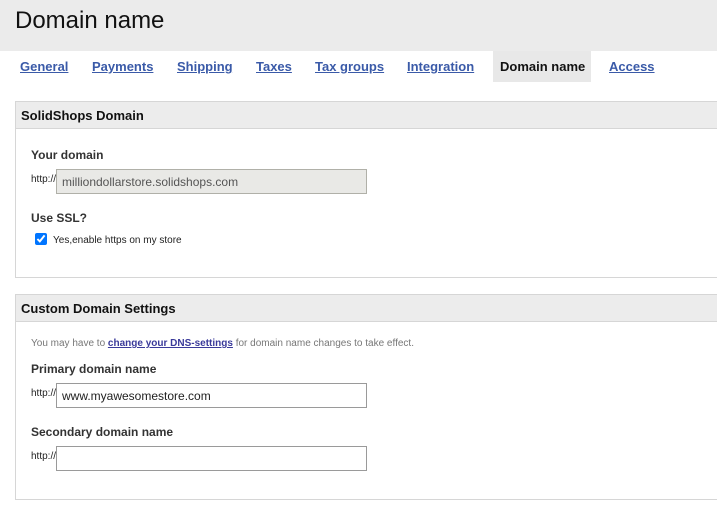  What do you see at coordinates (366, 308) in the screenshot?
I see `panel-title: Custom Domain Settings` at bounding box center [366, 308].